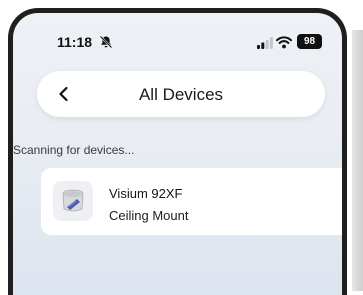 This screenshot has height=295, width=363. I want to click on device-thumbnail, so click(73, 201).